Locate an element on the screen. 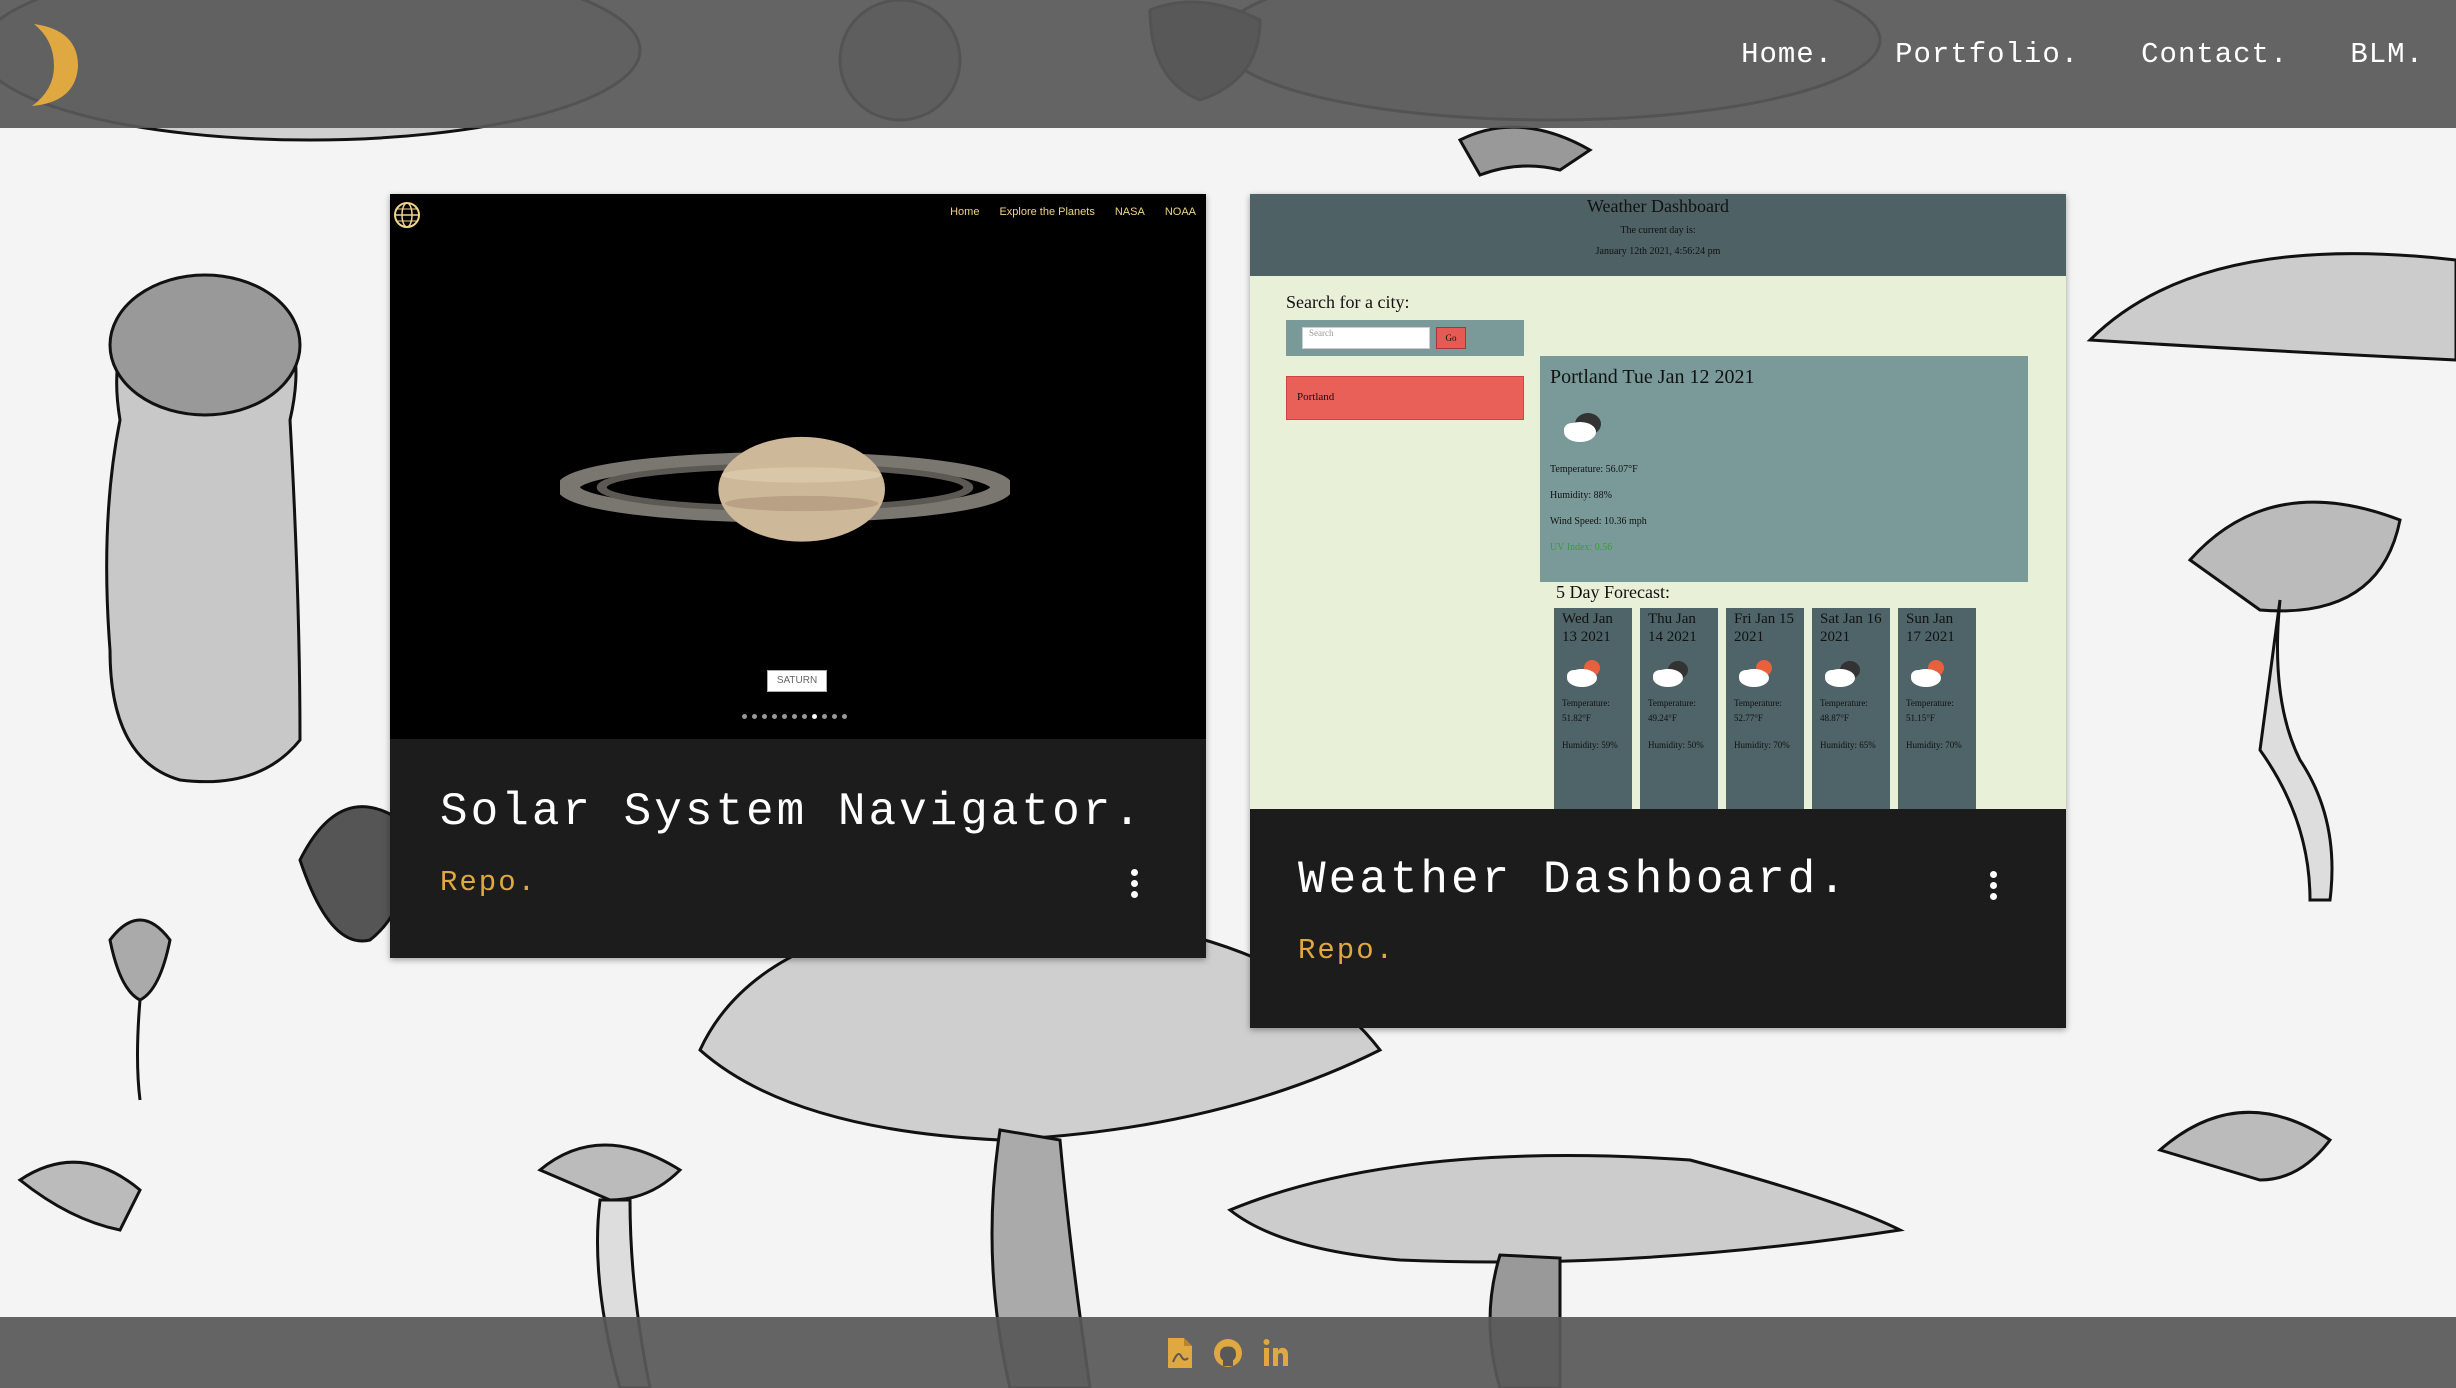 The image size is (2456, 1388). nav-contact-link: Contact. is located at coordinates (2214, 54).